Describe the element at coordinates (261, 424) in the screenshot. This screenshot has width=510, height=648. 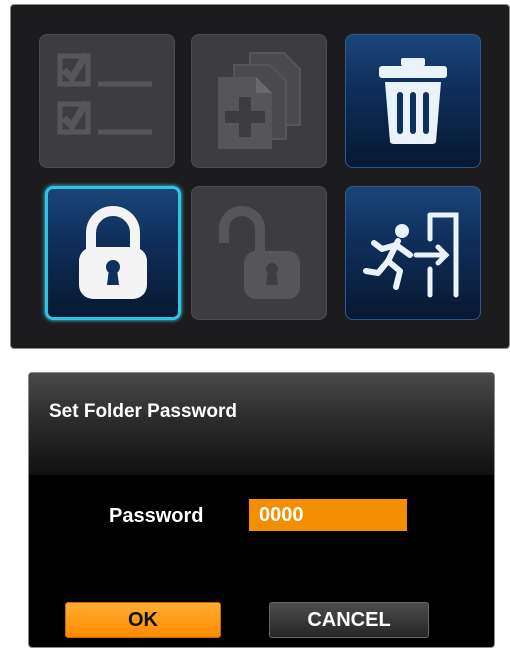
I see `dialog-header` at that location.